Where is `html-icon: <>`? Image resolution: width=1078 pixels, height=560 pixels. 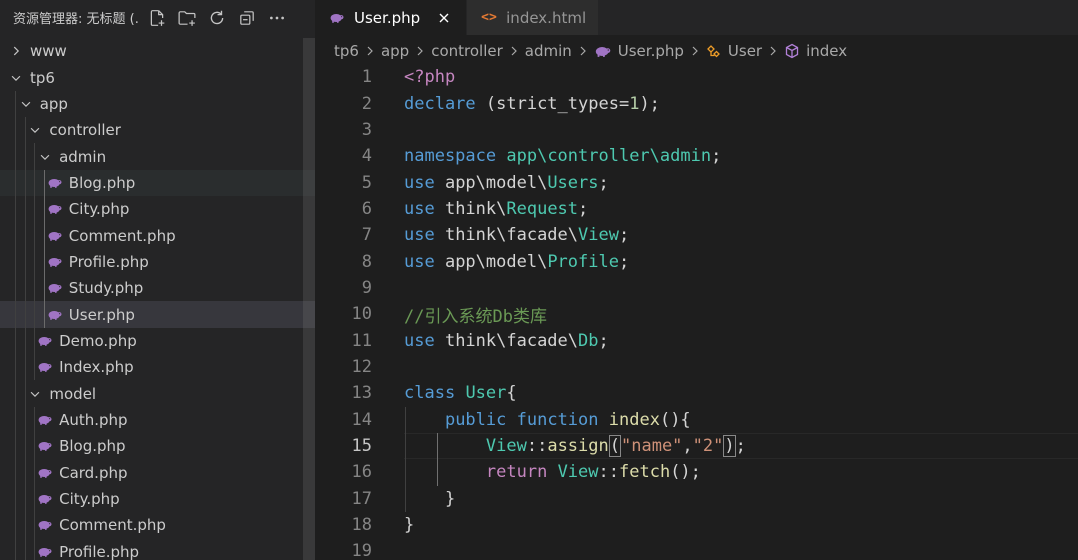
html-icon: <> is located at coordinates (489, 17).